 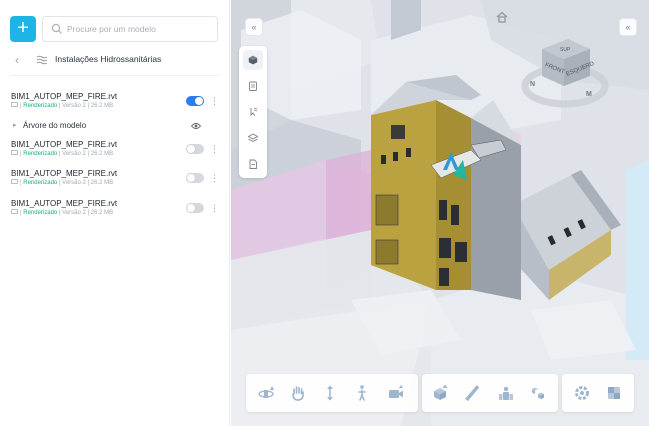 I want to click on layers-icon, so click(x=253, y=138).